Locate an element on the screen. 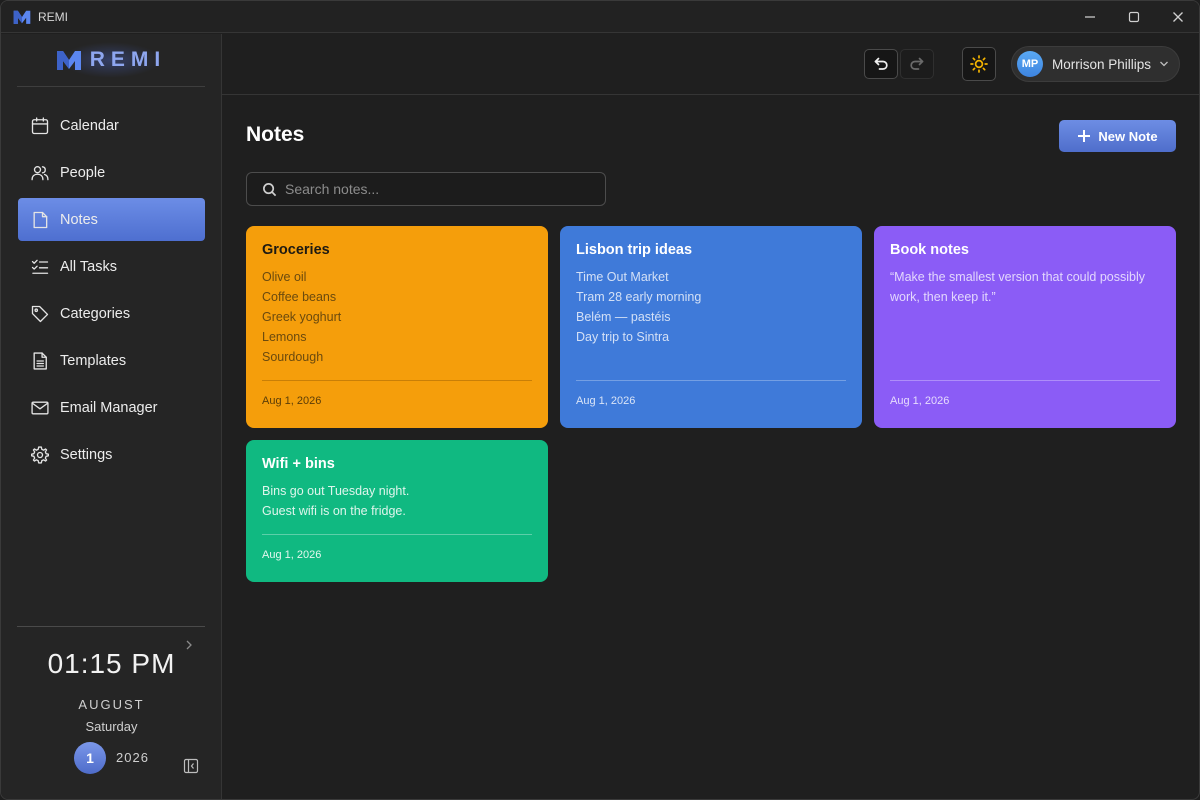 This screenshot has width=1200, height=800. note-line: Lemons is located at coordinates (284, 337).